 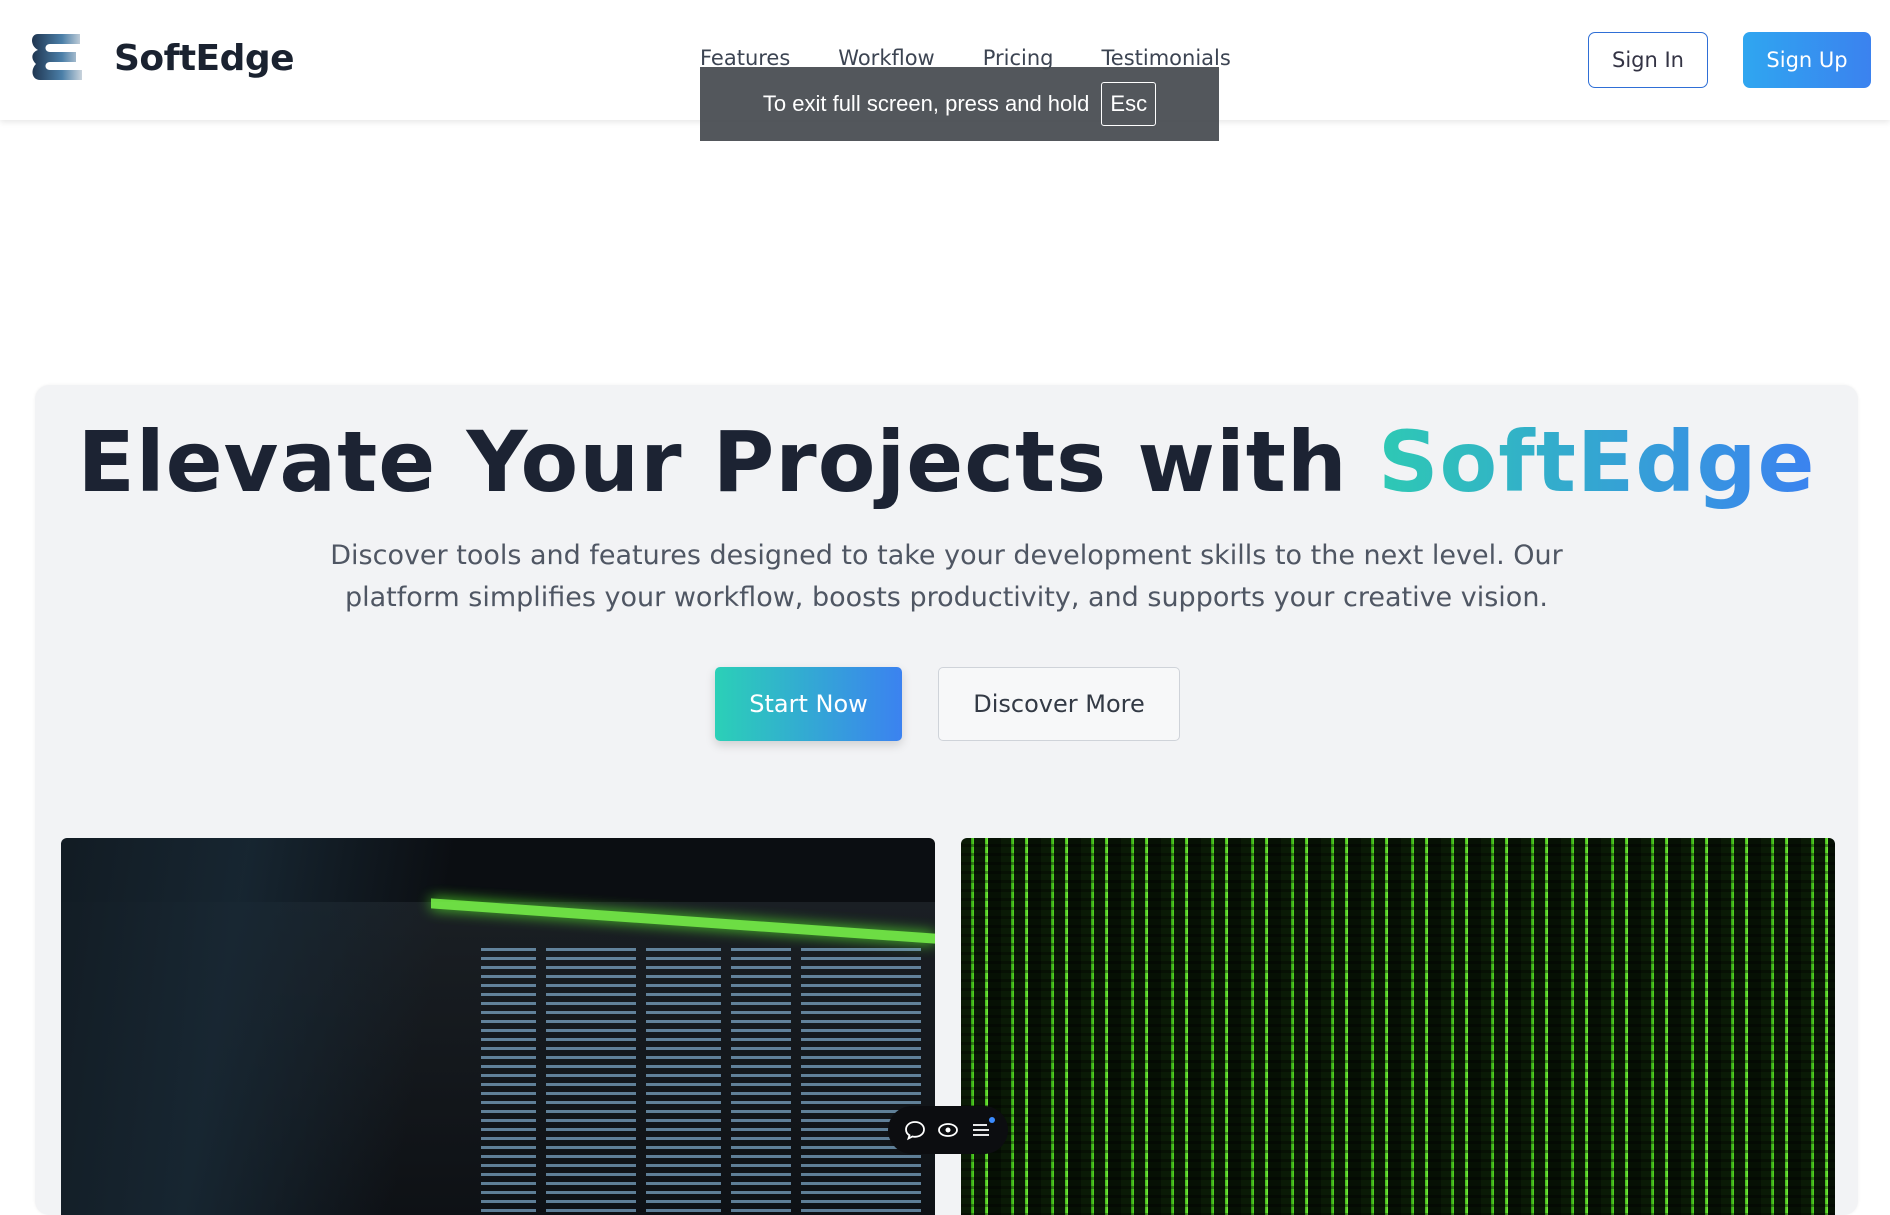 I want to click on matrix-code-image, so click(x=1398, y=1026).